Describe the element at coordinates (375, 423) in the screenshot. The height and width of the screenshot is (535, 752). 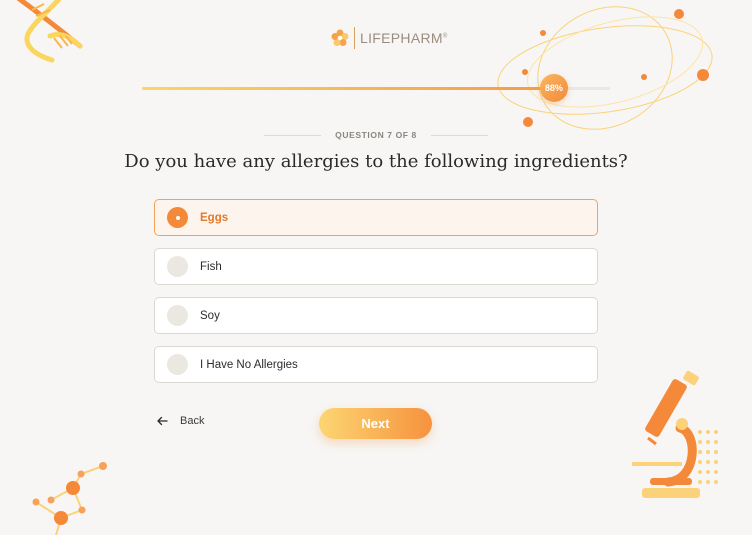
I see `next-button: Next` at that location.